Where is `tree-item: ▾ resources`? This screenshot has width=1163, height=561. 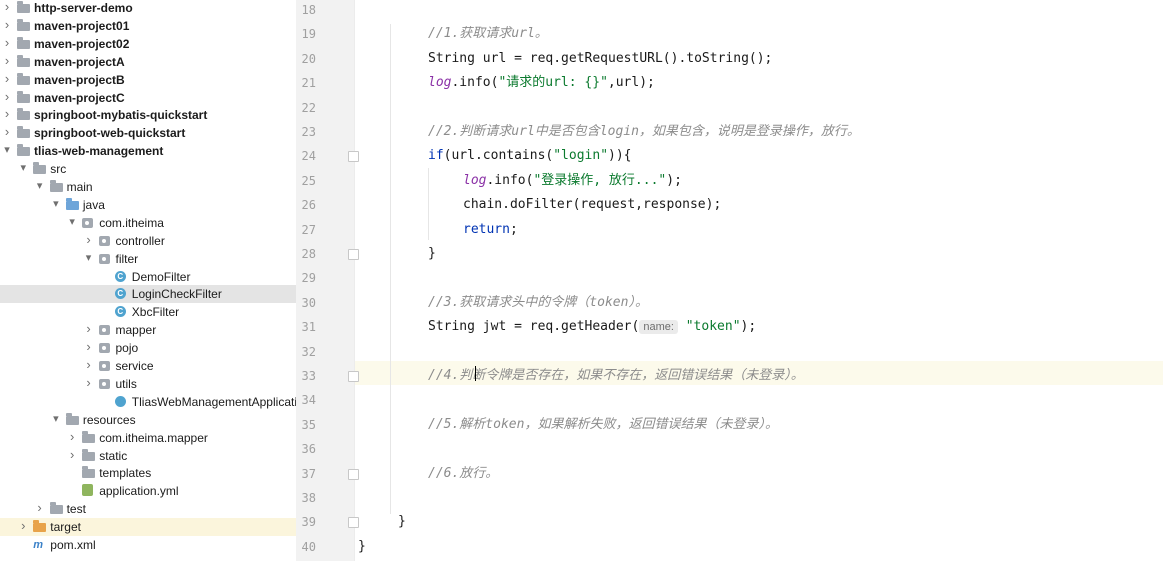 tree-item: ▾ resources is located at coordinates (148, 420).